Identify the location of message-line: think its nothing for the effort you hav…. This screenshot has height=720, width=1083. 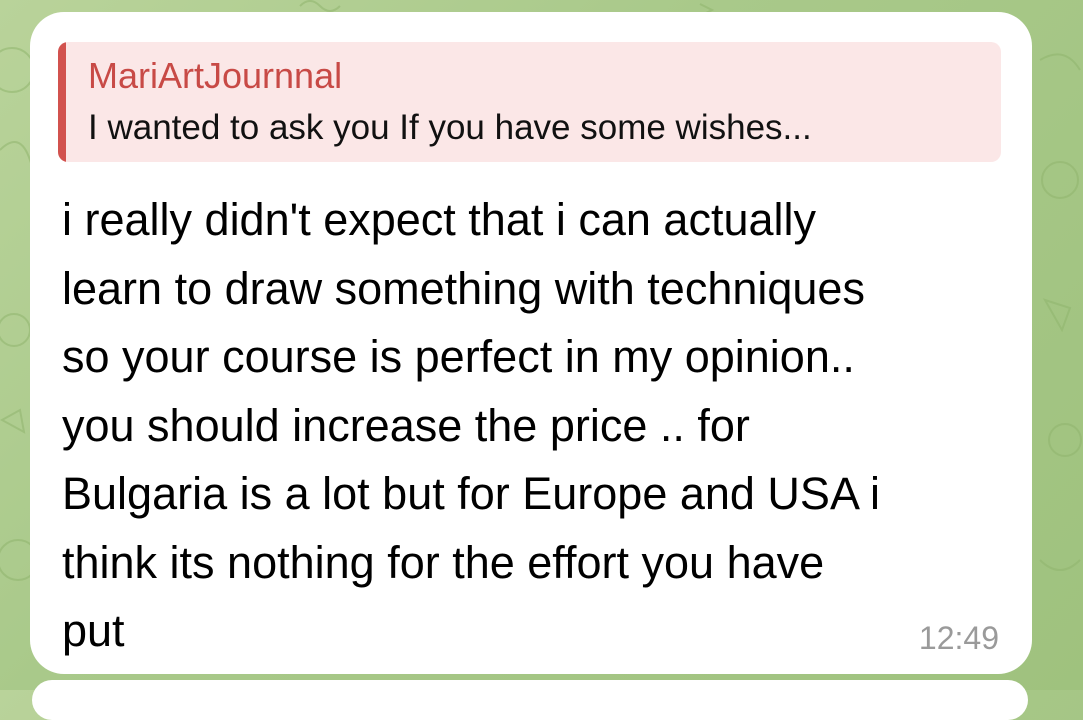
(443, 562).